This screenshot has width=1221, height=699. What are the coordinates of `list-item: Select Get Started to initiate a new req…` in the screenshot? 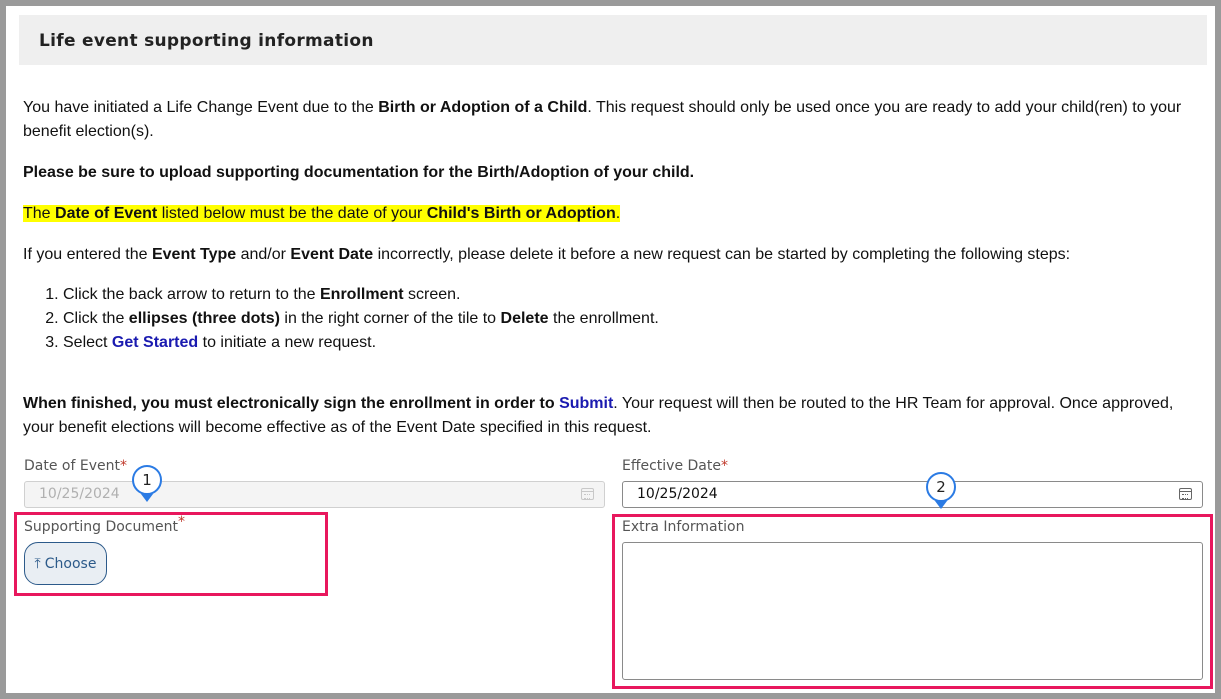 It's located at (361, 343).